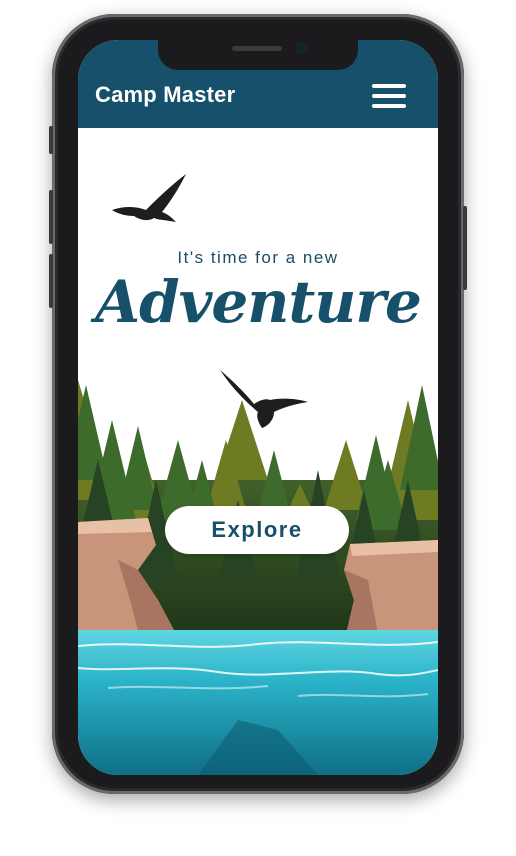 The image size is (516, 856). Describe the element at coordinates (465, 248) in the screenshot. I see `power-button` at that location.